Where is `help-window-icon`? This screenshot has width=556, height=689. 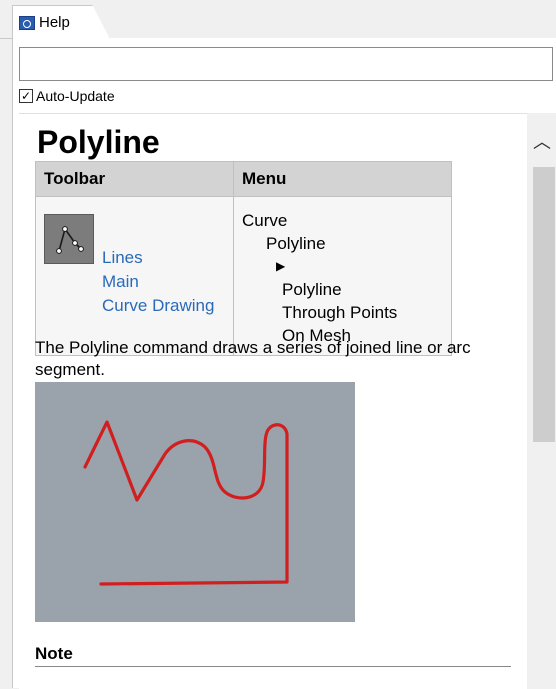
help-window-icon is located at coordinates (27, 22).